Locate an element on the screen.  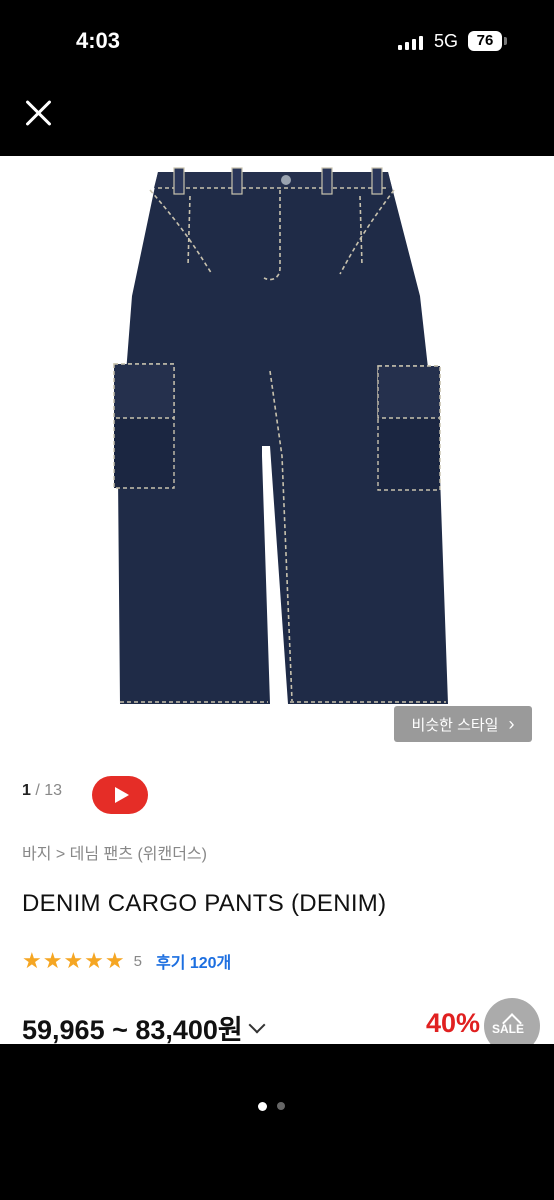
page-dot-active is located at coordinates (262, 1106).